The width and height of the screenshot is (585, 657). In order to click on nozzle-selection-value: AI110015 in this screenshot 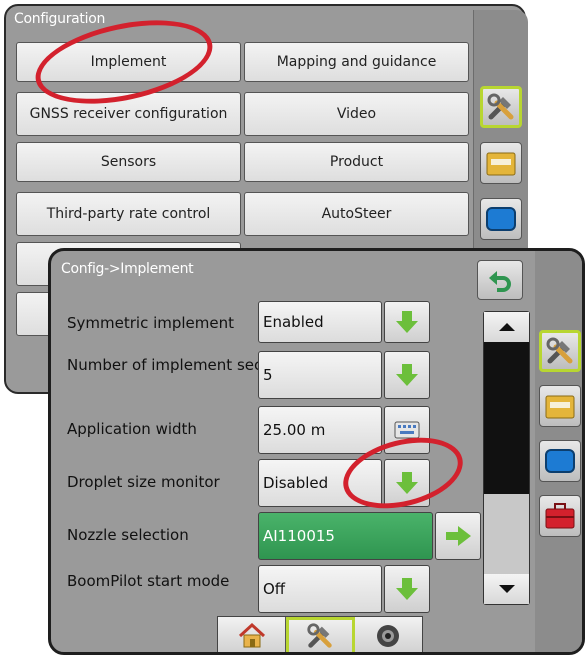, I will do `click(345, 536)`.